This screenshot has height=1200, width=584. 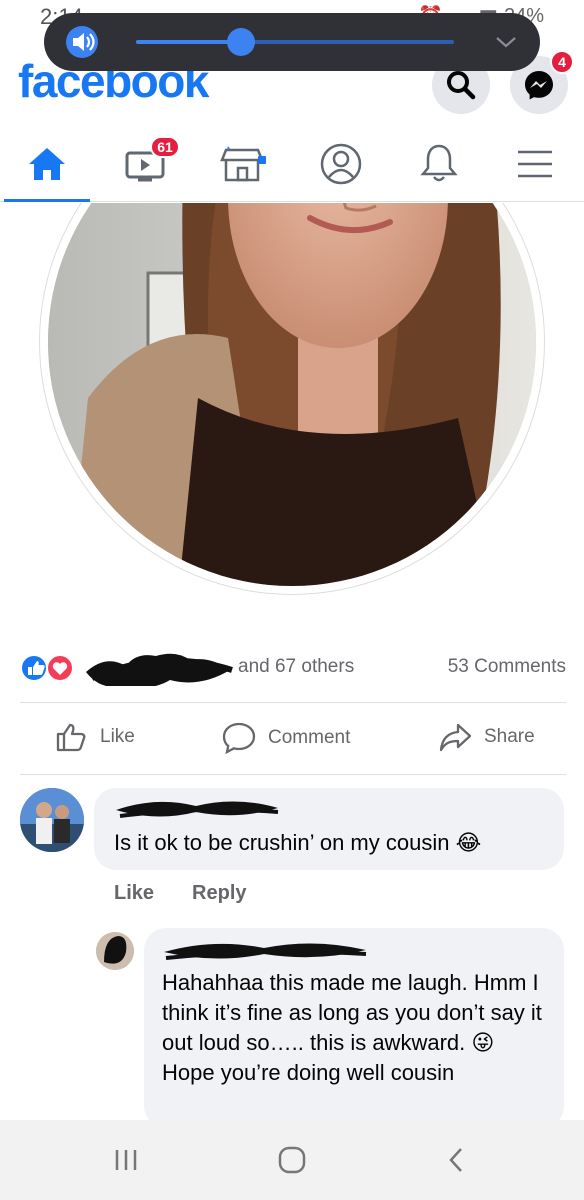 I want to click on replier-avatar, so click(x=115, y=951).